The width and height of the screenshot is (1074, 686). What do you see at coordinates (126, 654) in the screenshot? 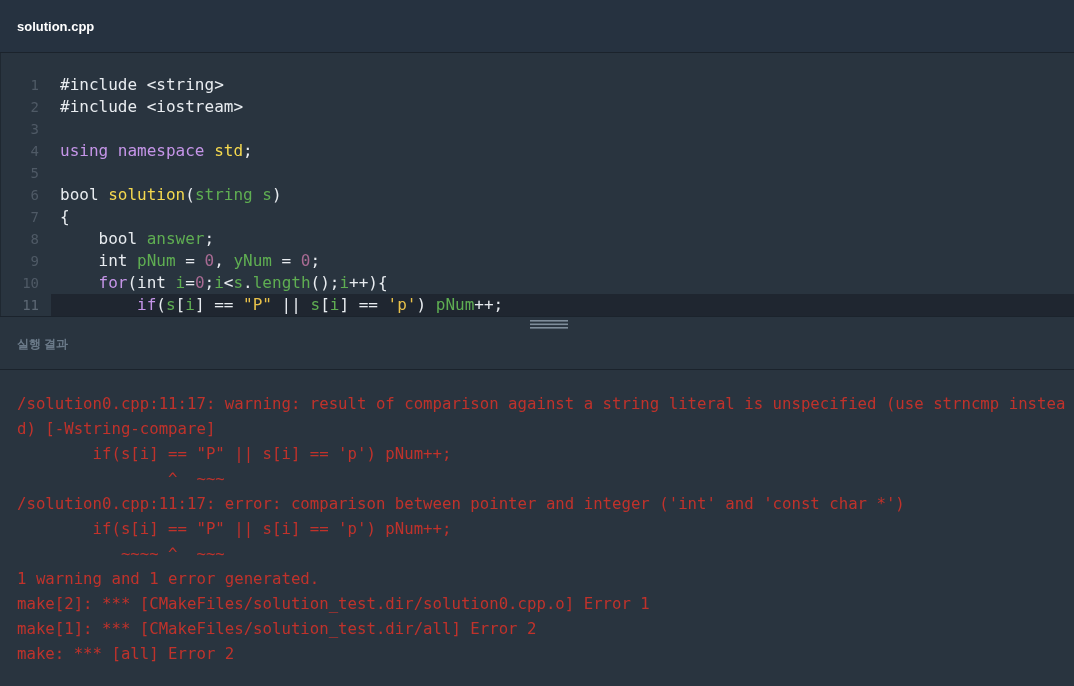
I see `output-line: make: *** [all] Error 2` at bounding box center [126, 654].